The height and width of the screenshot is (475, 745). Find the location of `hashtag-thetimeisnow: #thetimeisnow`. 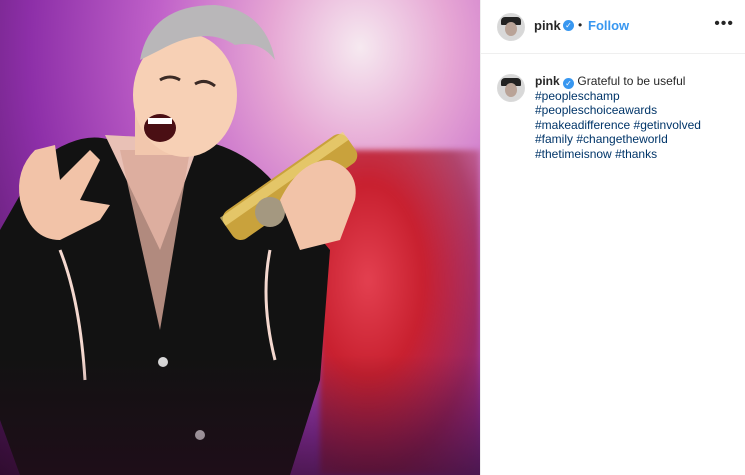

hashtag-thetimeisnow: #thetimeisnow is located at coordinates (573, 154).